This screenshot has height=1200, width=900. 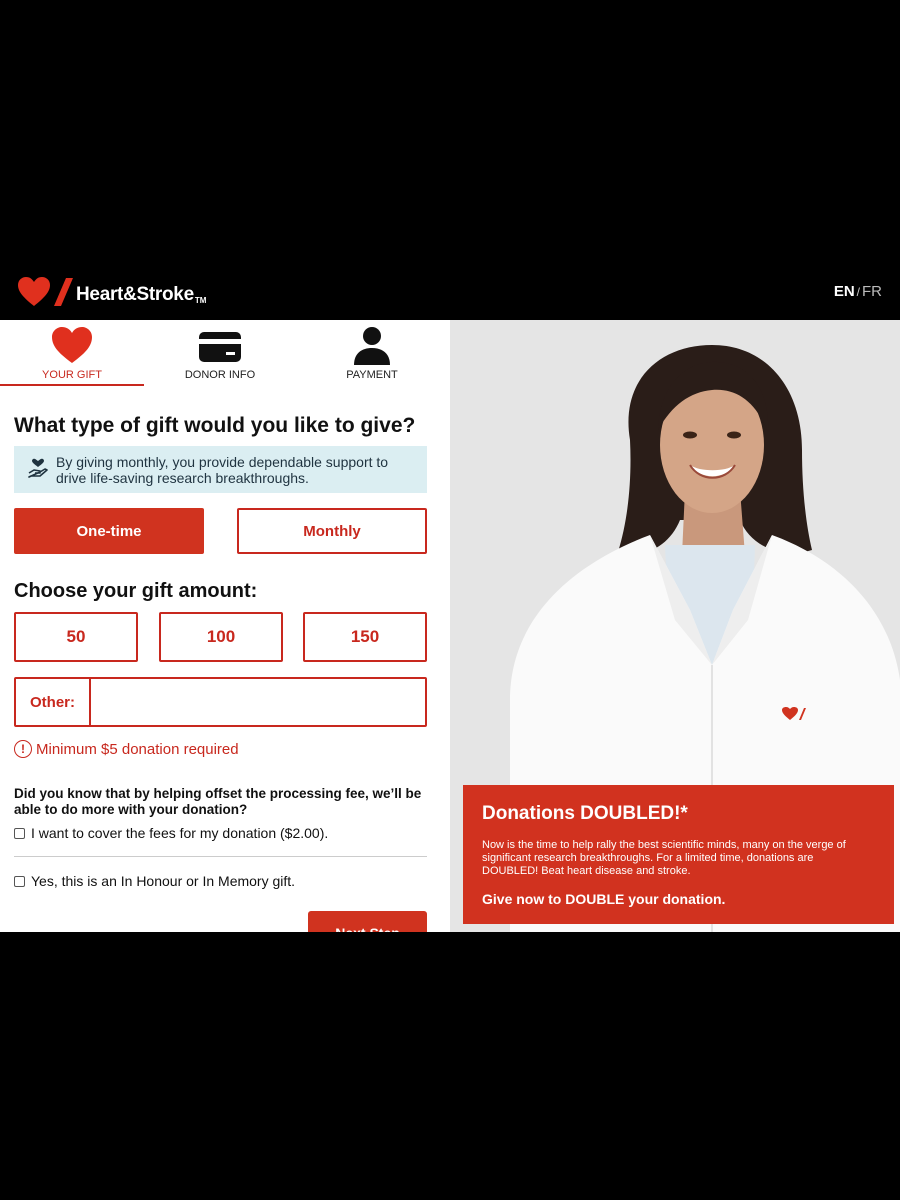 I want to click on amount-50-button: 50, so click(x=76, y=637).